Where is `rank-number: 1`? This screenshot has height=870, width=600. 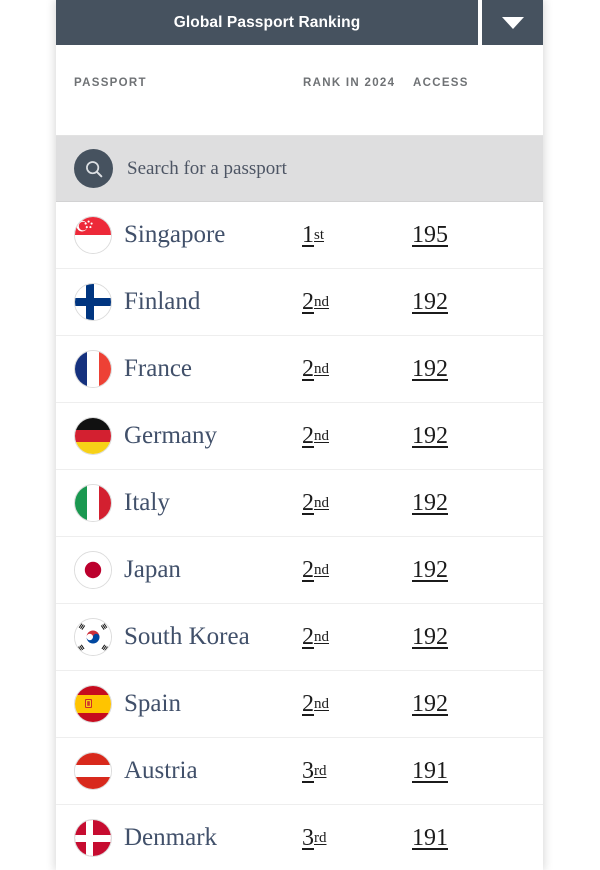 rank-number: 1 is located at coordinates (308, 234).